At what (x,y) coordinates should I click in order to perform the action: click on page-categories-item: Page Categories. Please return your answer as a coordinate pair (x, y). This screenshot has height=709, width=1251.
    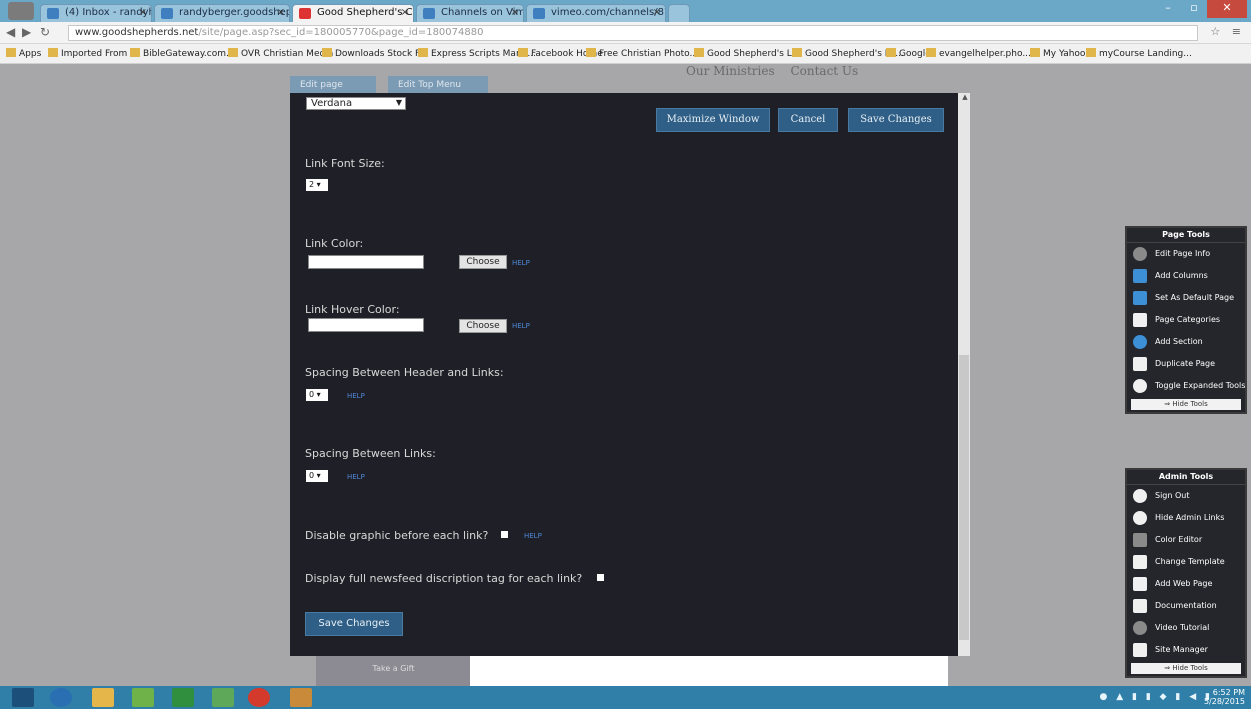
    Looking at the image, I should click on (1186, 320).